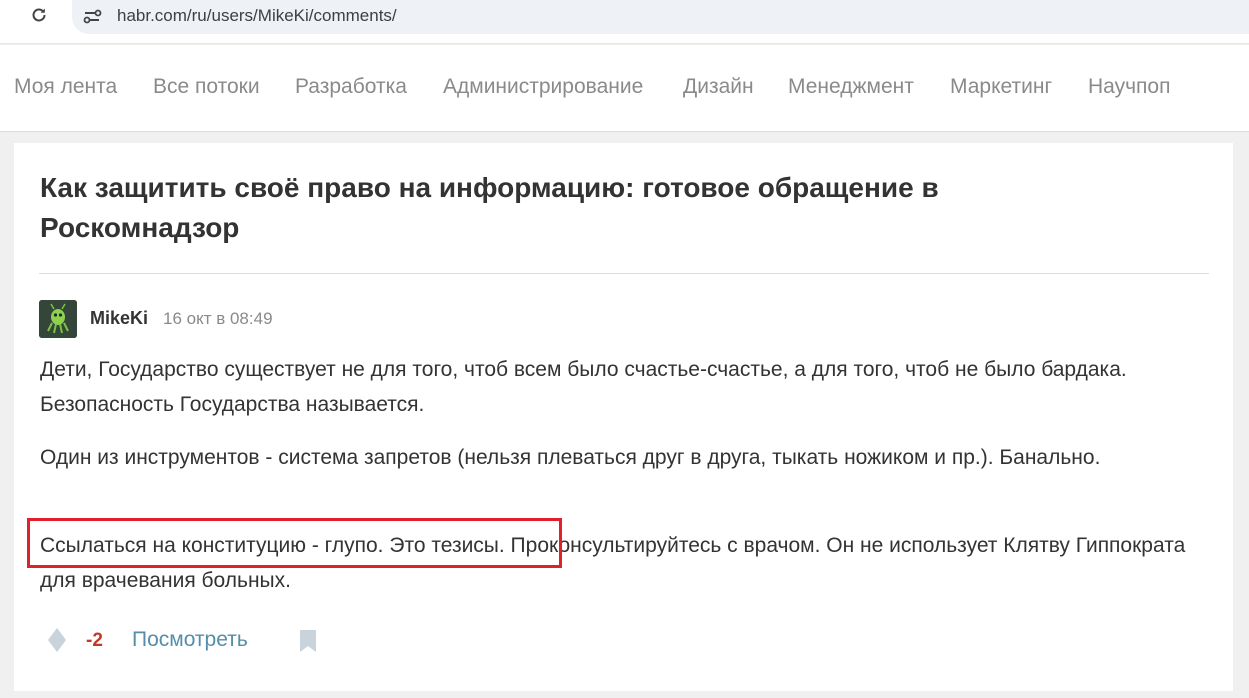  Describe the element at coordinates (1001, 87) in the screenshot. I see `nav-item-marketing: Маркетинг` at that location.